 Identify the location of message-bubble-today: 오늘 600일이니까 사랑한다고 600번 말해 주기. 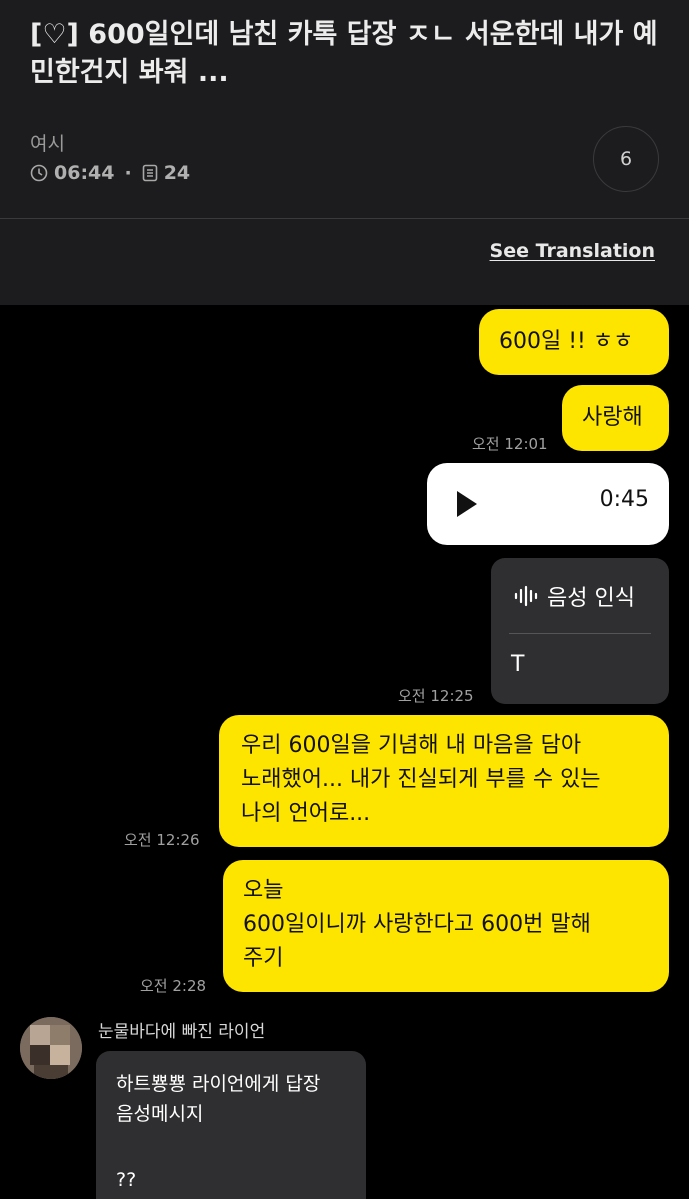
(446, 926).